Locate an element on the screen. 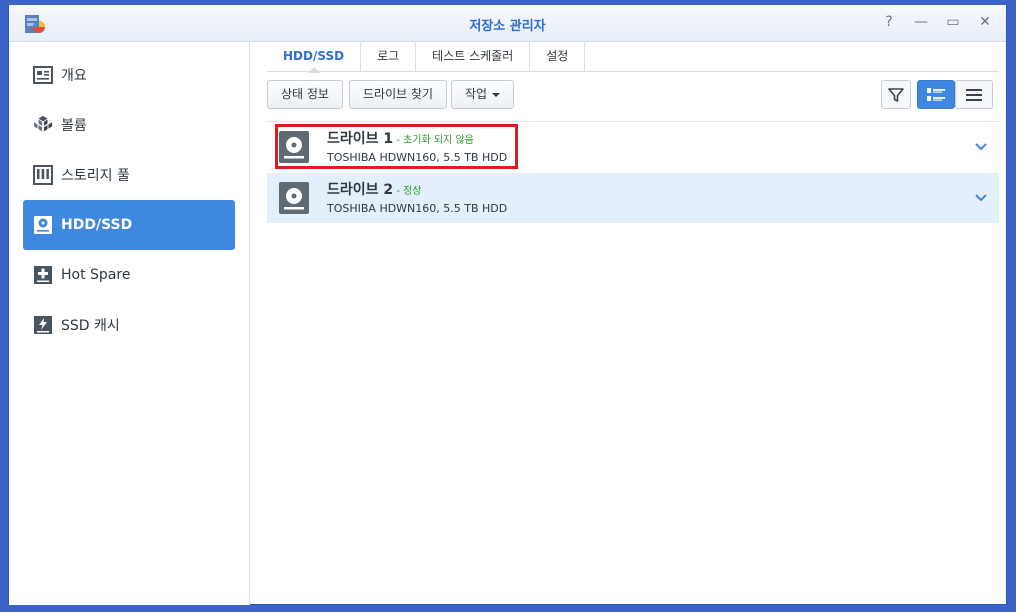  action-label: 작업 is located at coordinates (476, 94).